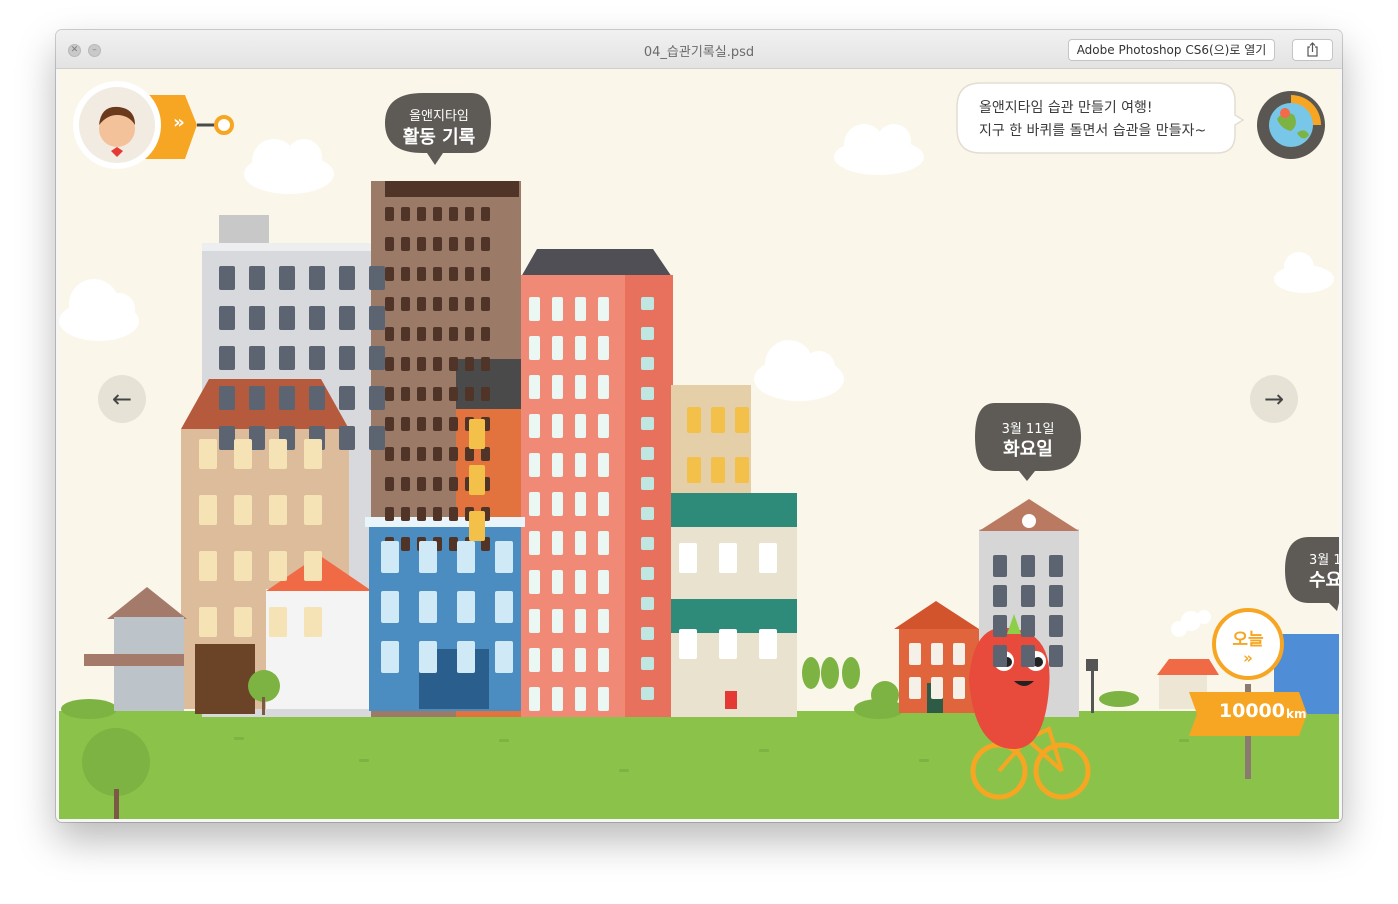 The width and height of the screenshot is (1398, 904). What do you see at coordinates (1248, 637) in the screenshot?
I see `today-label: 오늘` at bounding box center [1248, 637].